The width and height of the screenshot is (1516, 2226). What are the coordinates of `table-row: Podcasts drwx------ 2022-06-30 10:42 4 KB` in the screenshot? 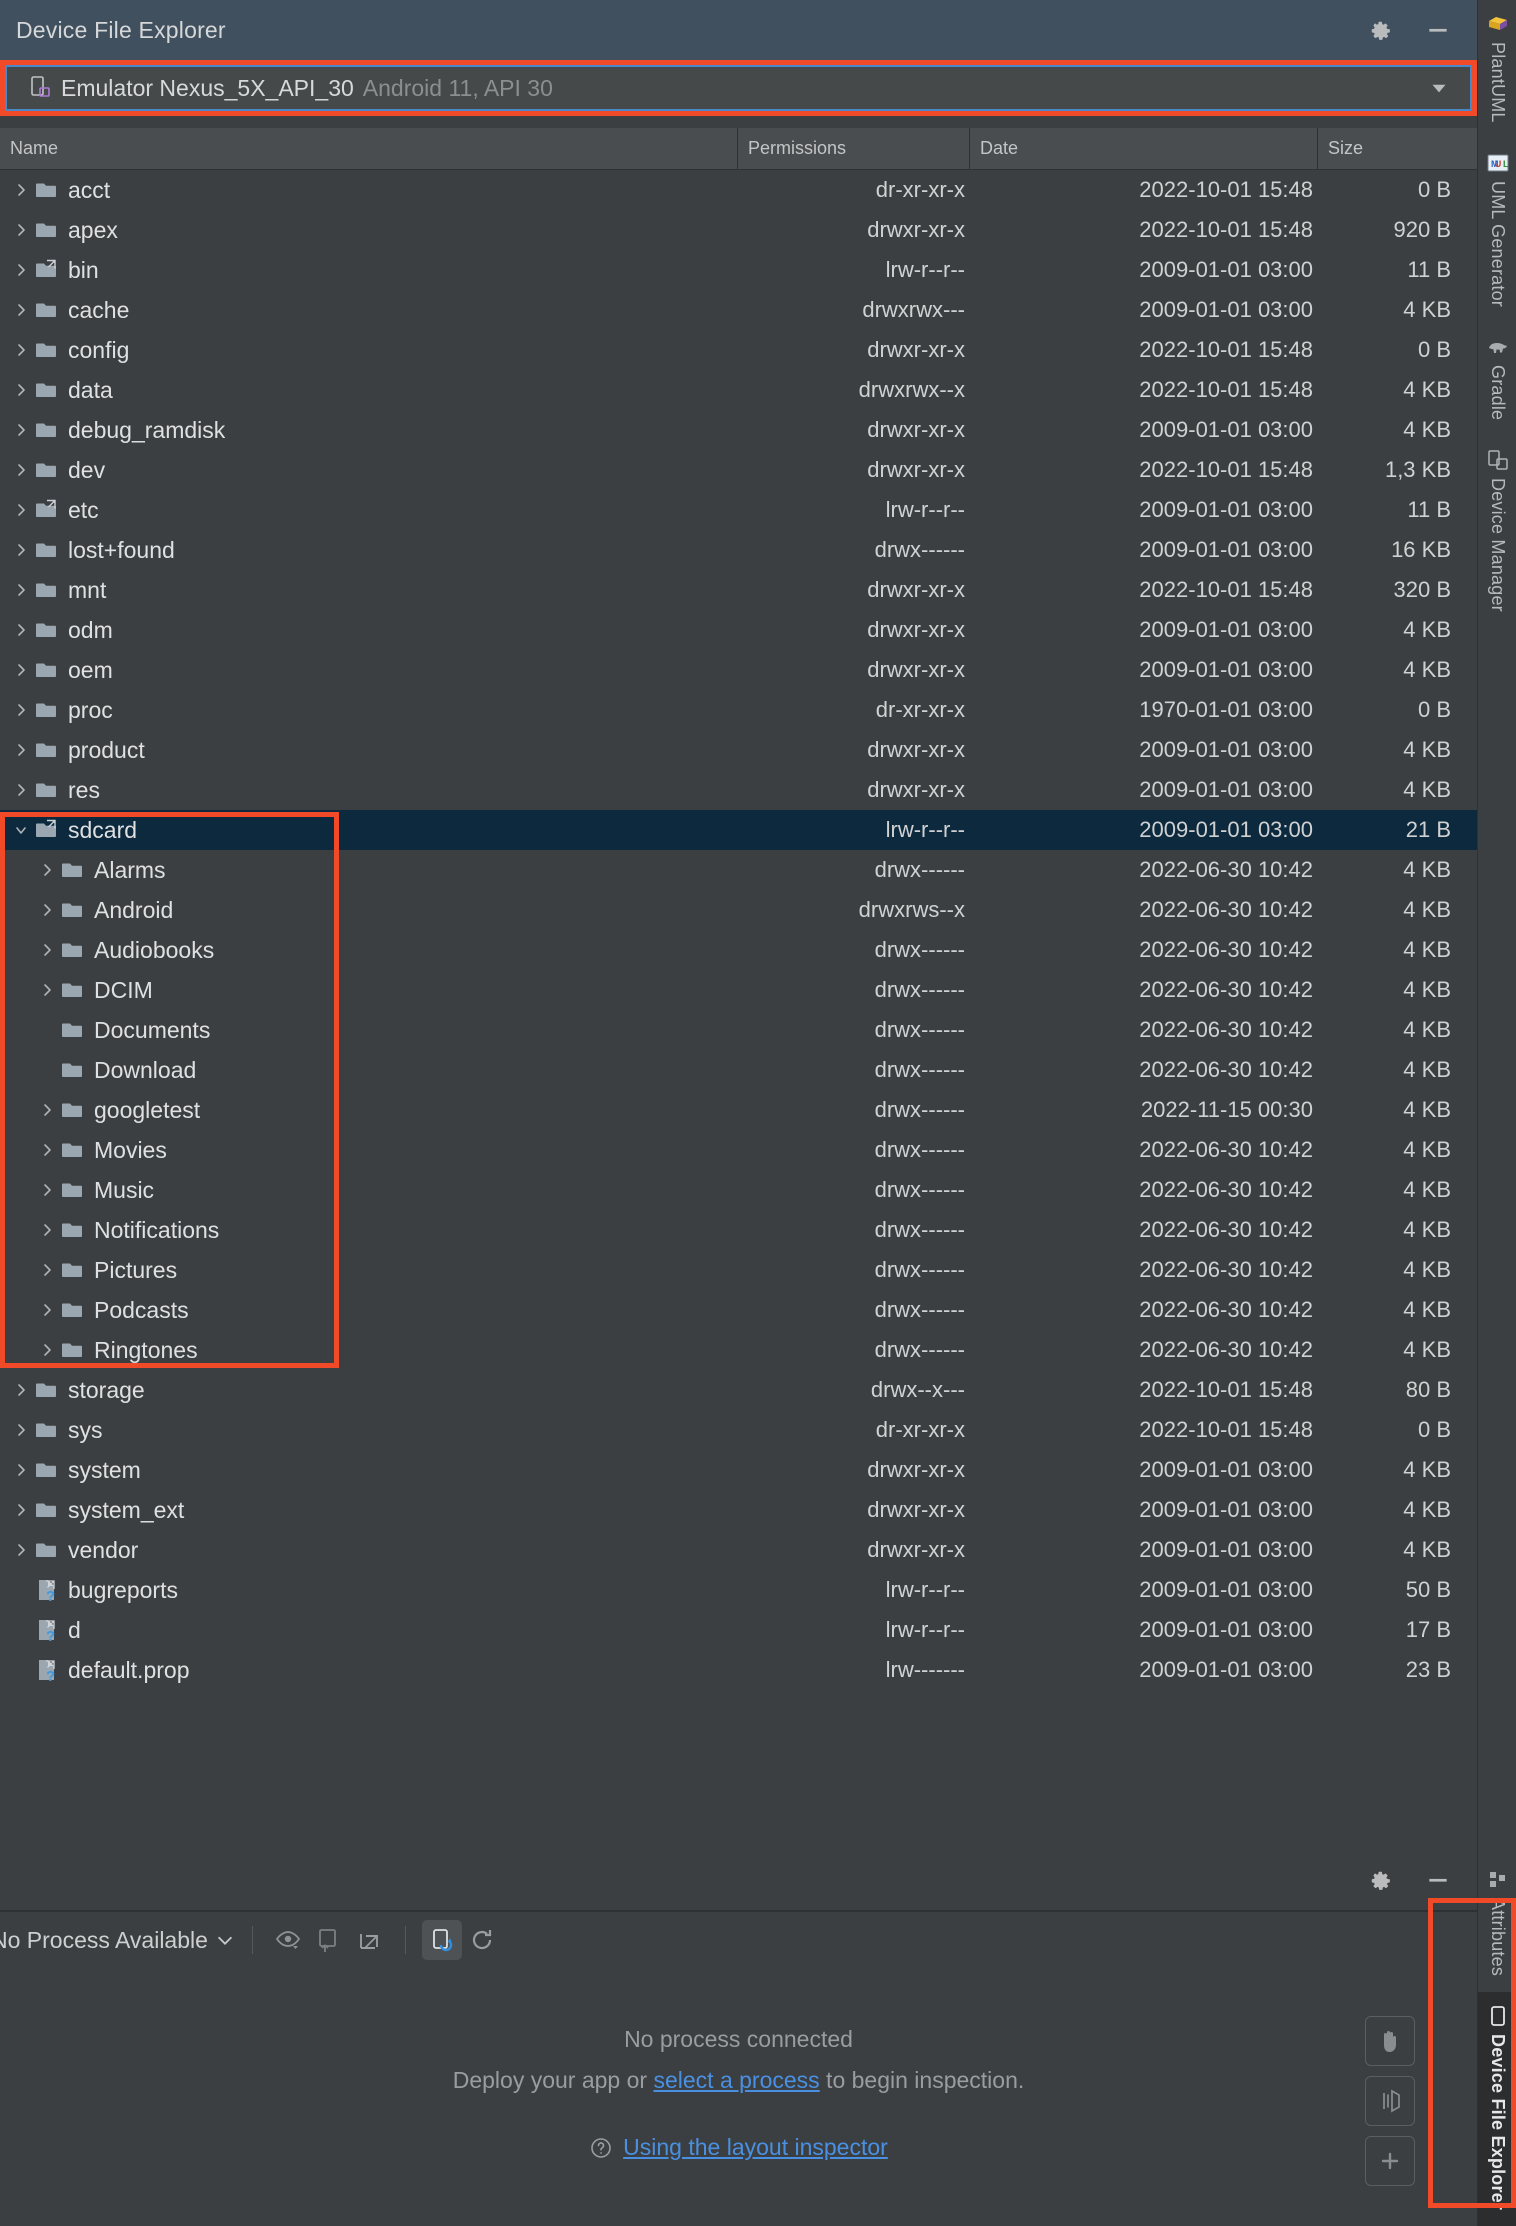 It's located at (738, 1310).